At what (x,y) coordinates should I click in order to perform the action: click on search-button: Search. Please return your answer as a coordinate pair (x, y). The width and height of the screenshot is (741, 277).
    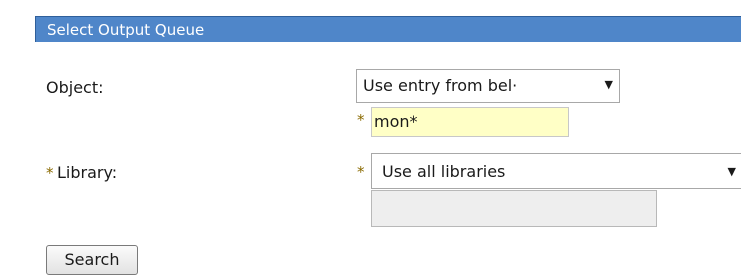
    Looking at the image, I should click on (92, 260).